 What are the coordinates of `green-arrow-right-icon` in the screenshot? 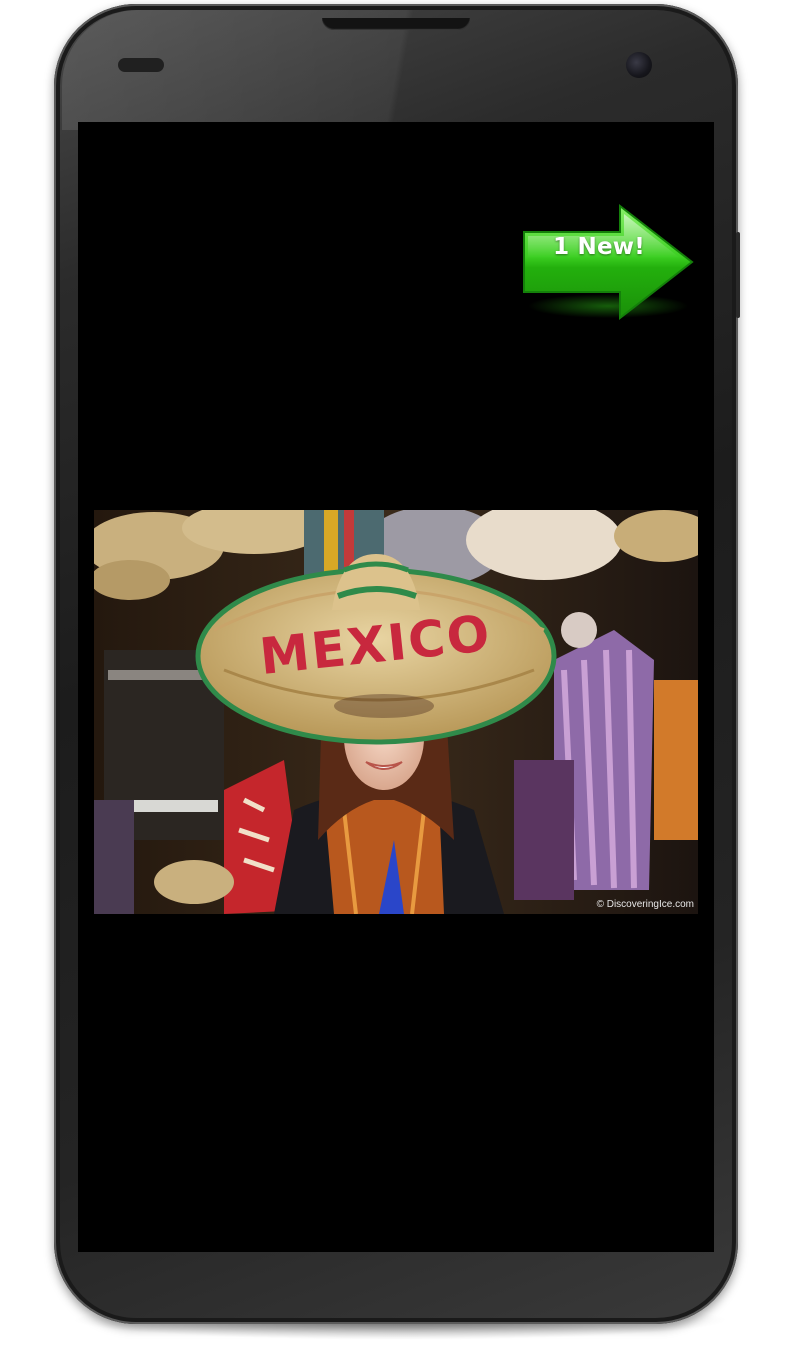 It's located at (608, 262).